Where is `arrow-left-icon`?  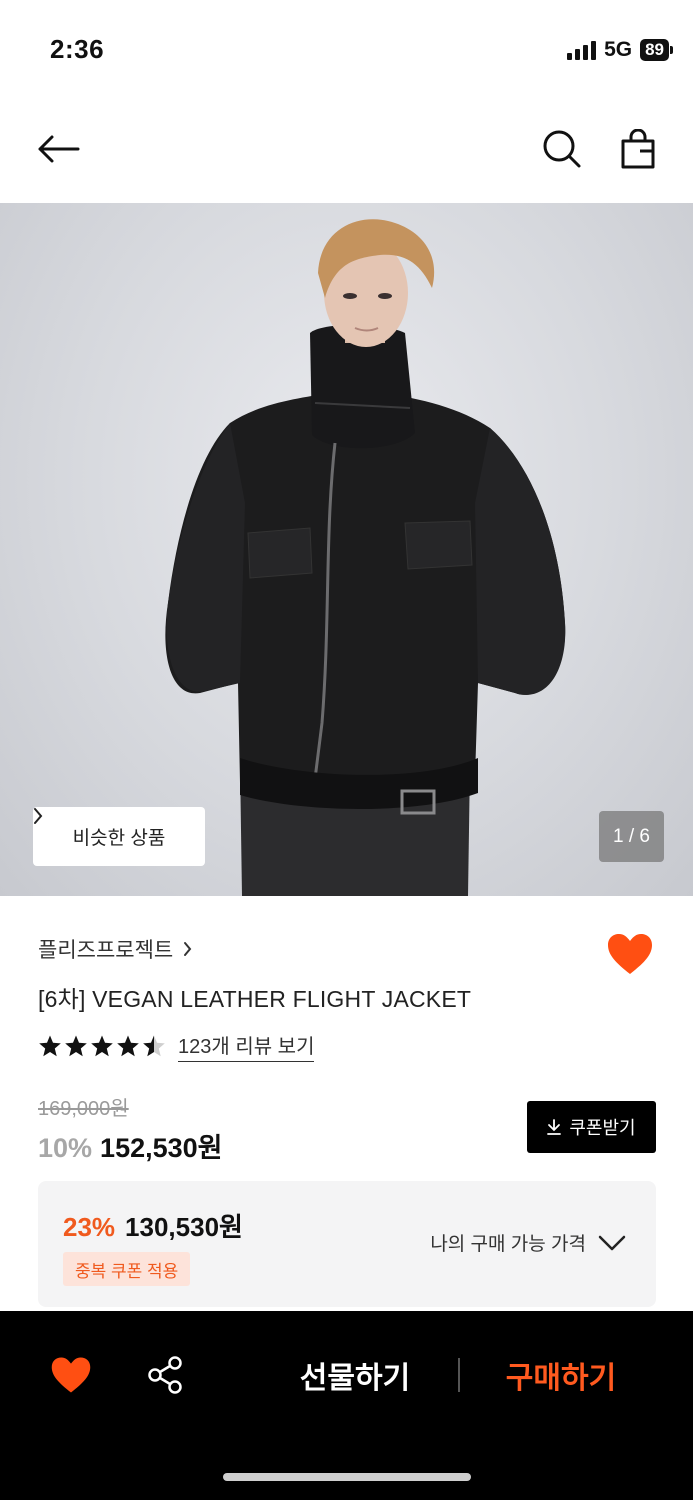 arrow-left-icon is located at coordinates (59, 149).